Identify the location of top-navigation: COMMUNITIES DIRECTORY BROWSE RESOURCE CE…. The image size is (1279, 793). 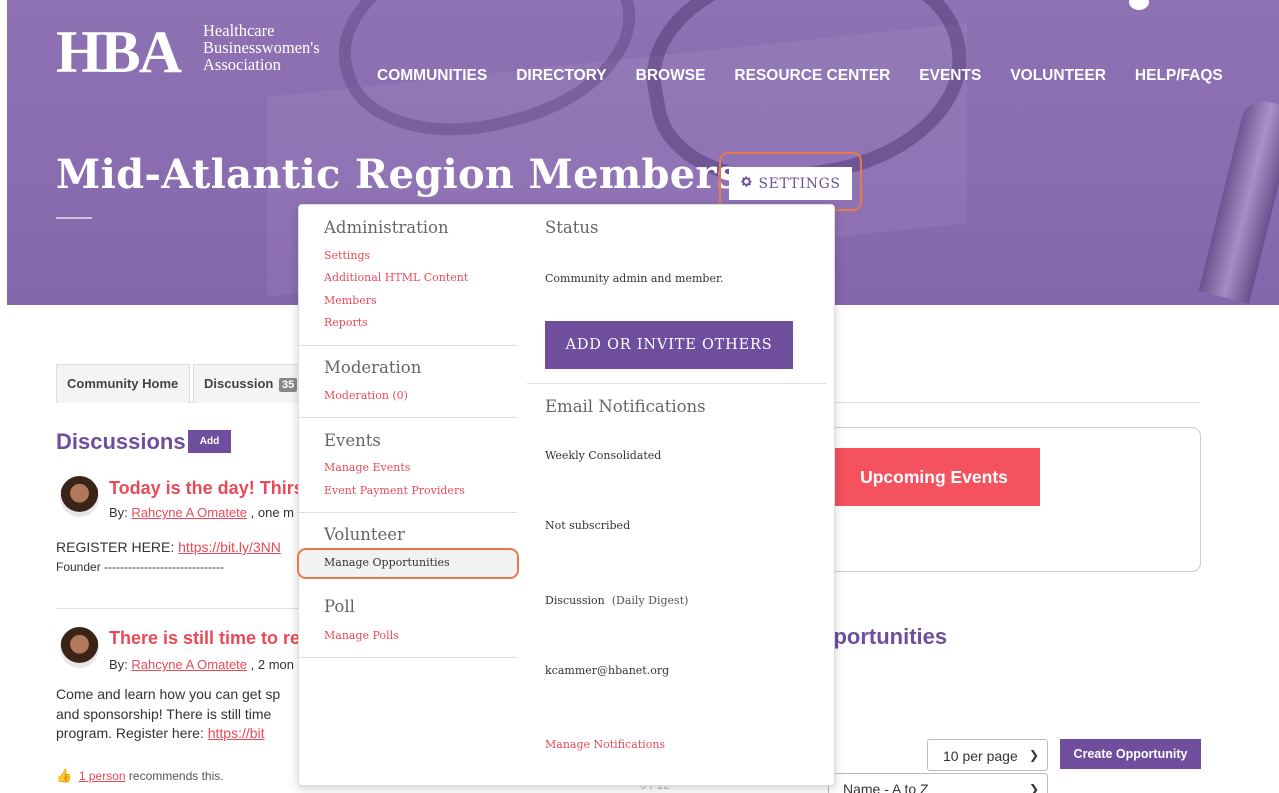
(814, 76).